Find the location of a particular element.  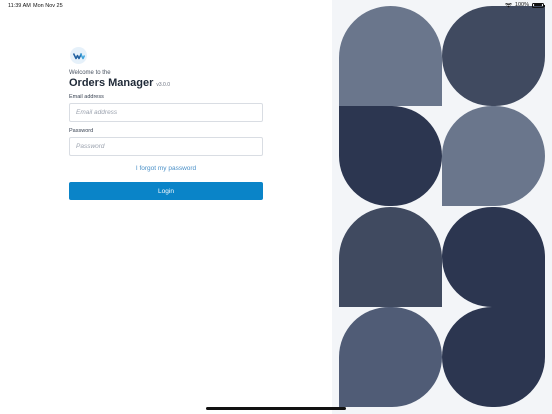

battery-fill is located at coordinates (538, 5).